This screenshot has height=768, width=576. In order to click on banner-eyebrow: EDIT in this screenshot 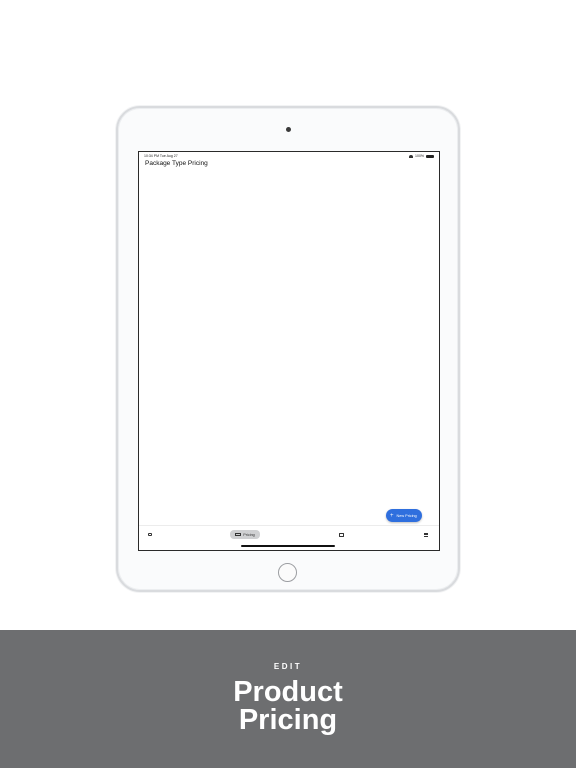, I will do `click(288, 666)`.